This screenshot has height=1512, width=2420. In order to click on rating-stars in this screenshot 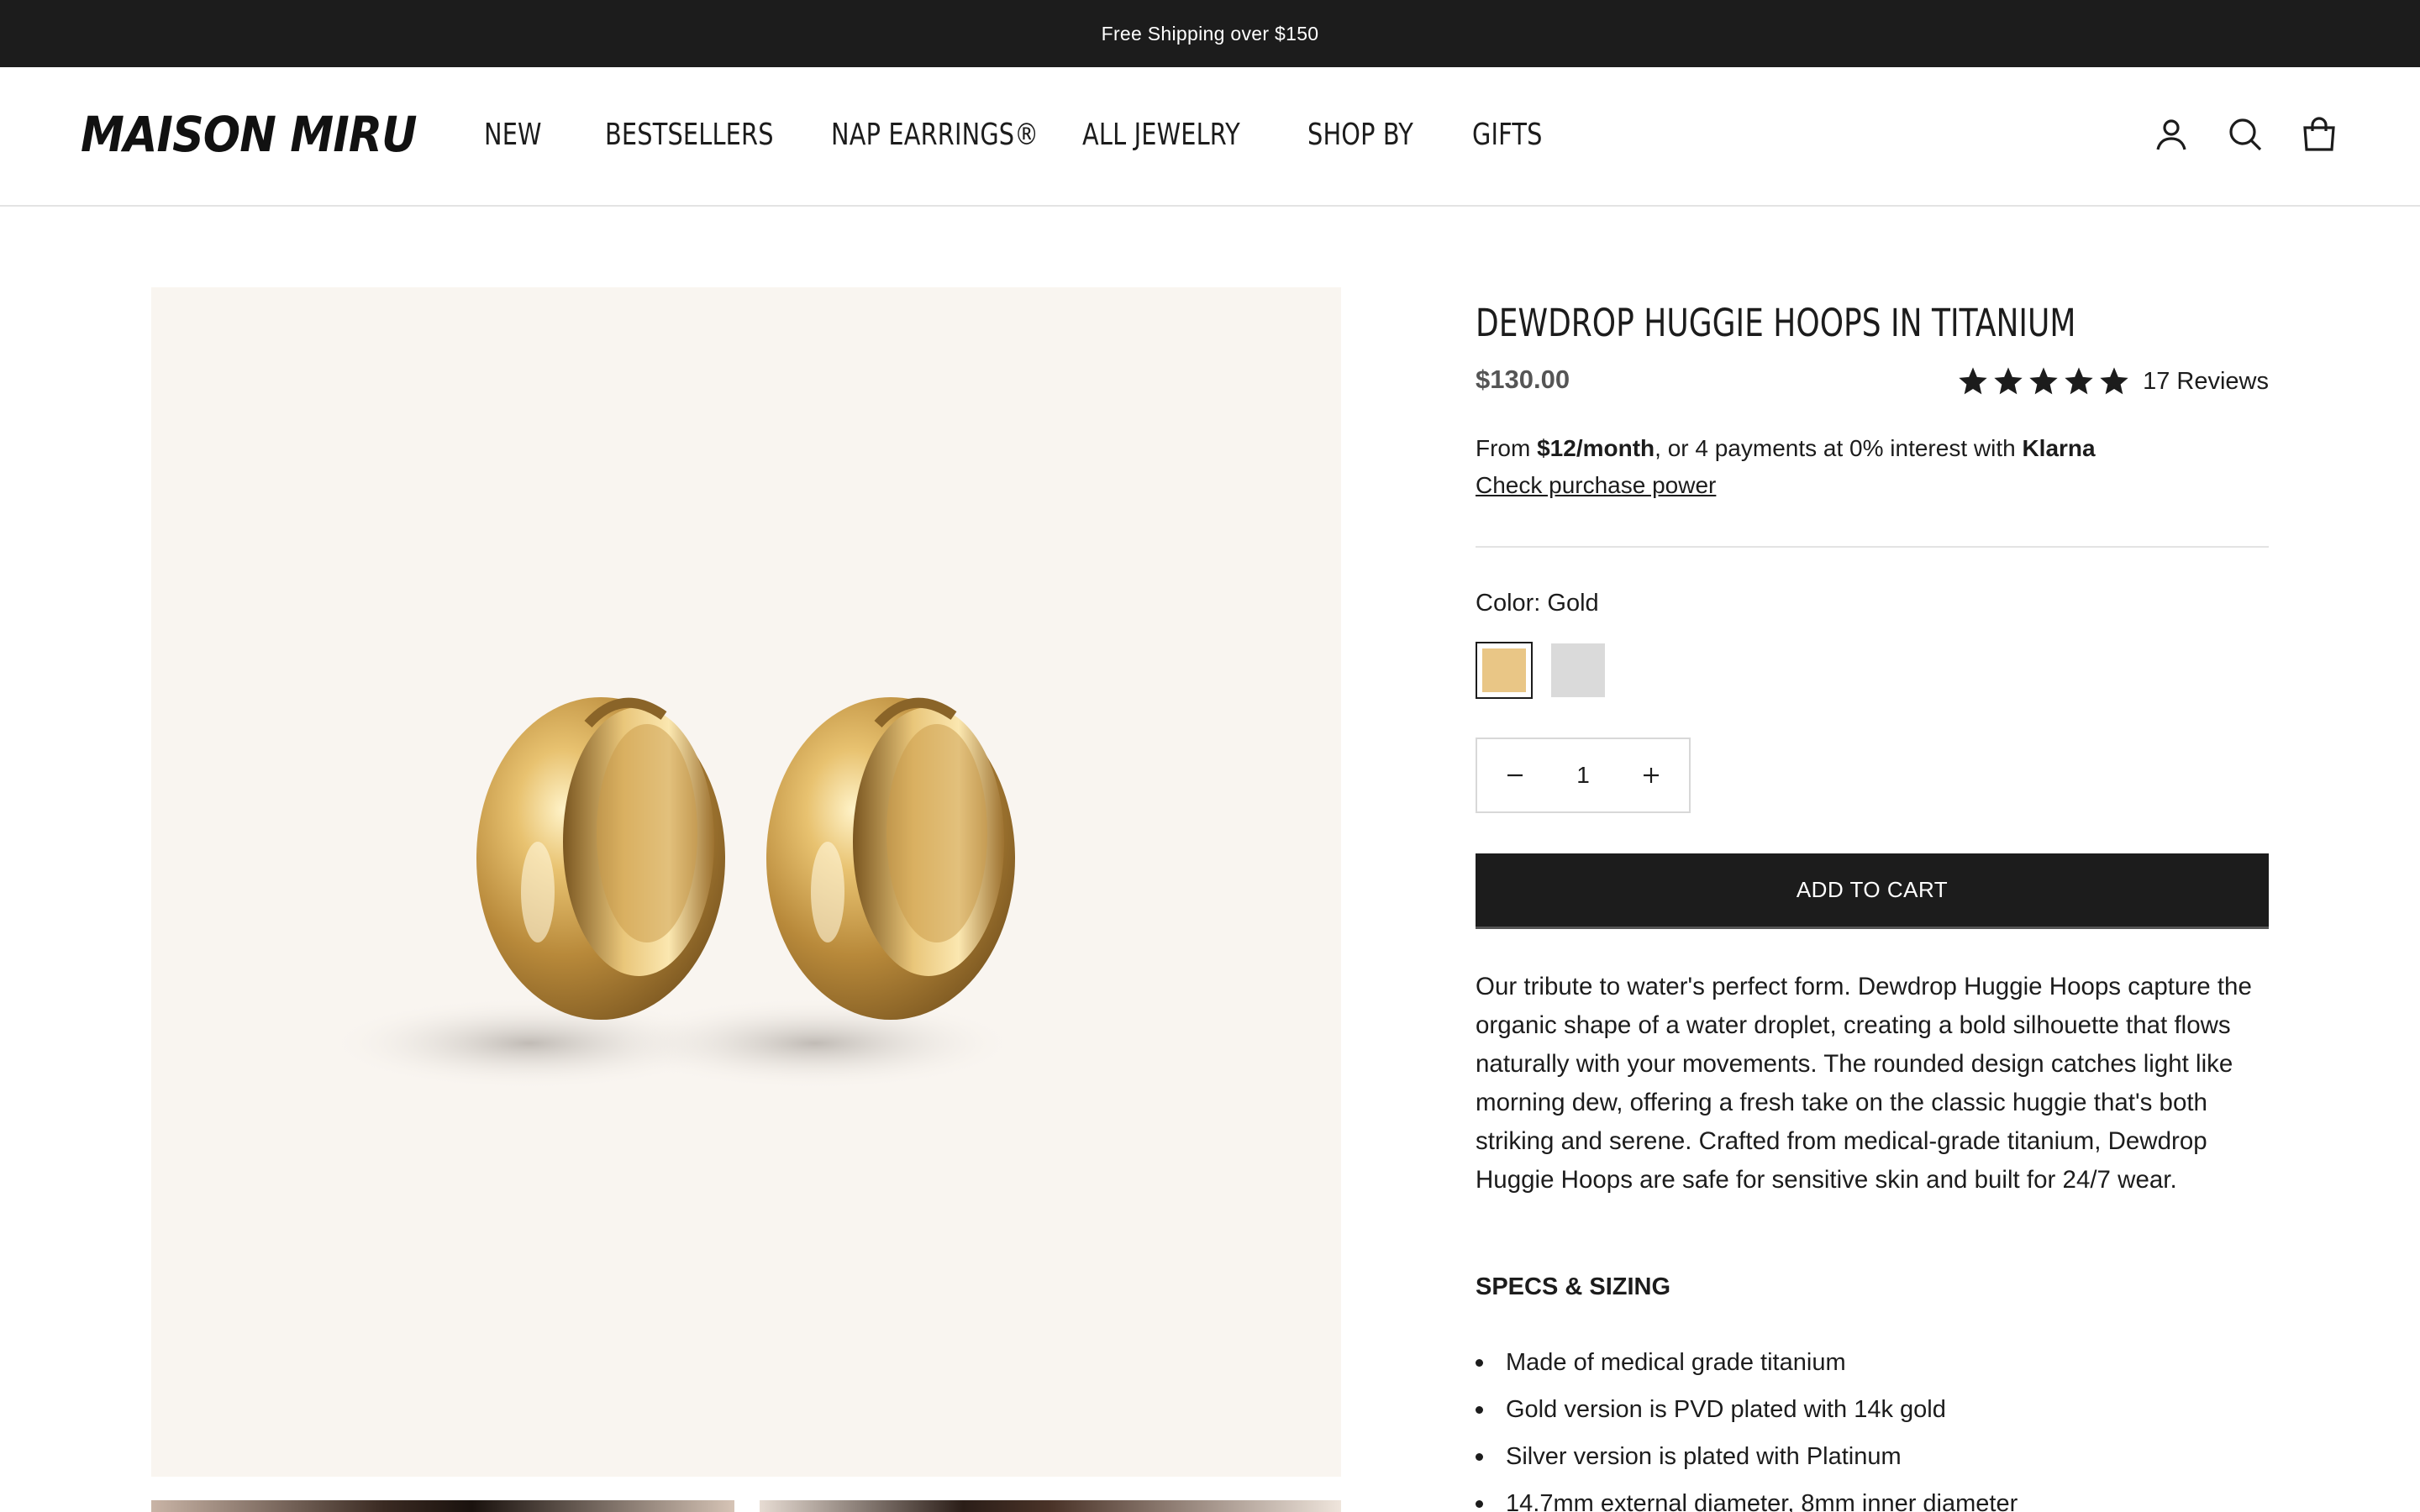, I will do `click(2044, 381)`.